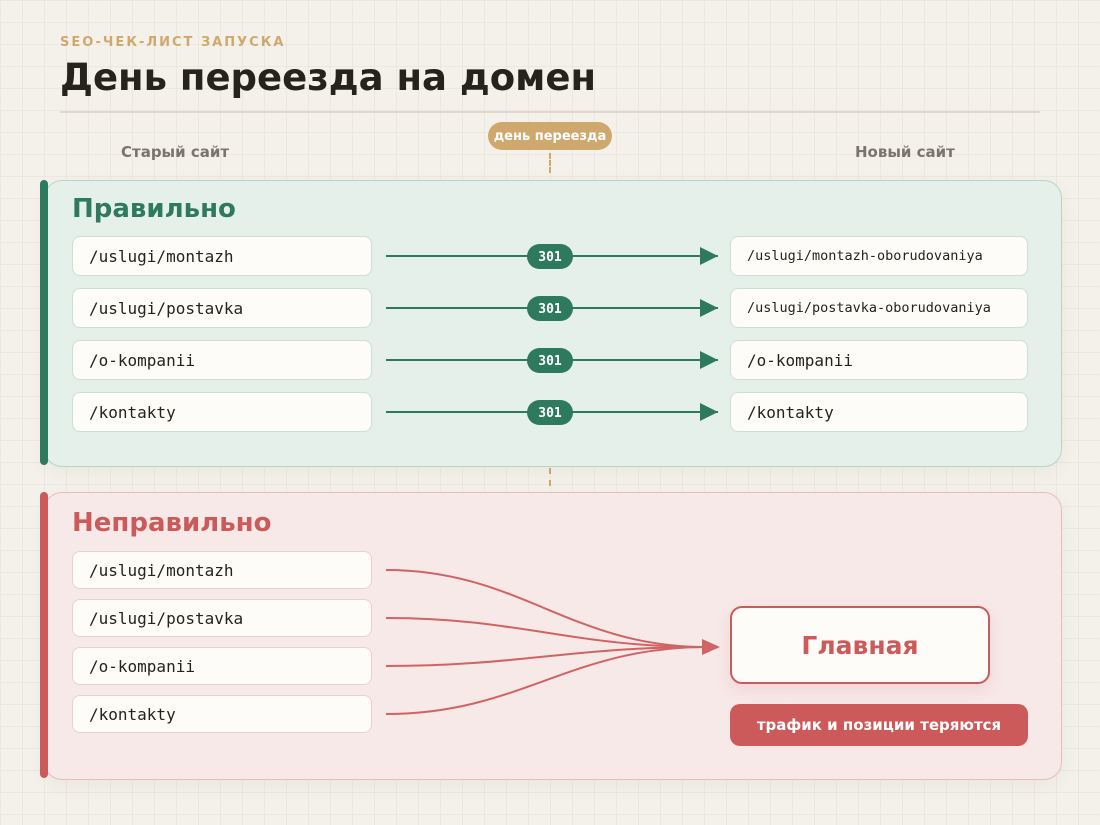 This screenshot has height=825, width=1100. Describe the element at coordinates (879, 725) in the screenshot. I see `traffic-loss-warning: трафик и позиции теряются` at that location.